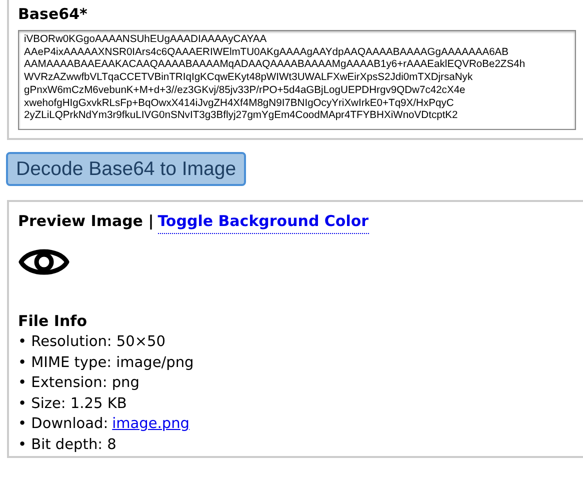 This screenshot has height=477, width=583. What do you see at coordinates (126, 169) in the screenshot?
I see `decode-button: Decode Base64 to Image` at bounding box center [126, 169].